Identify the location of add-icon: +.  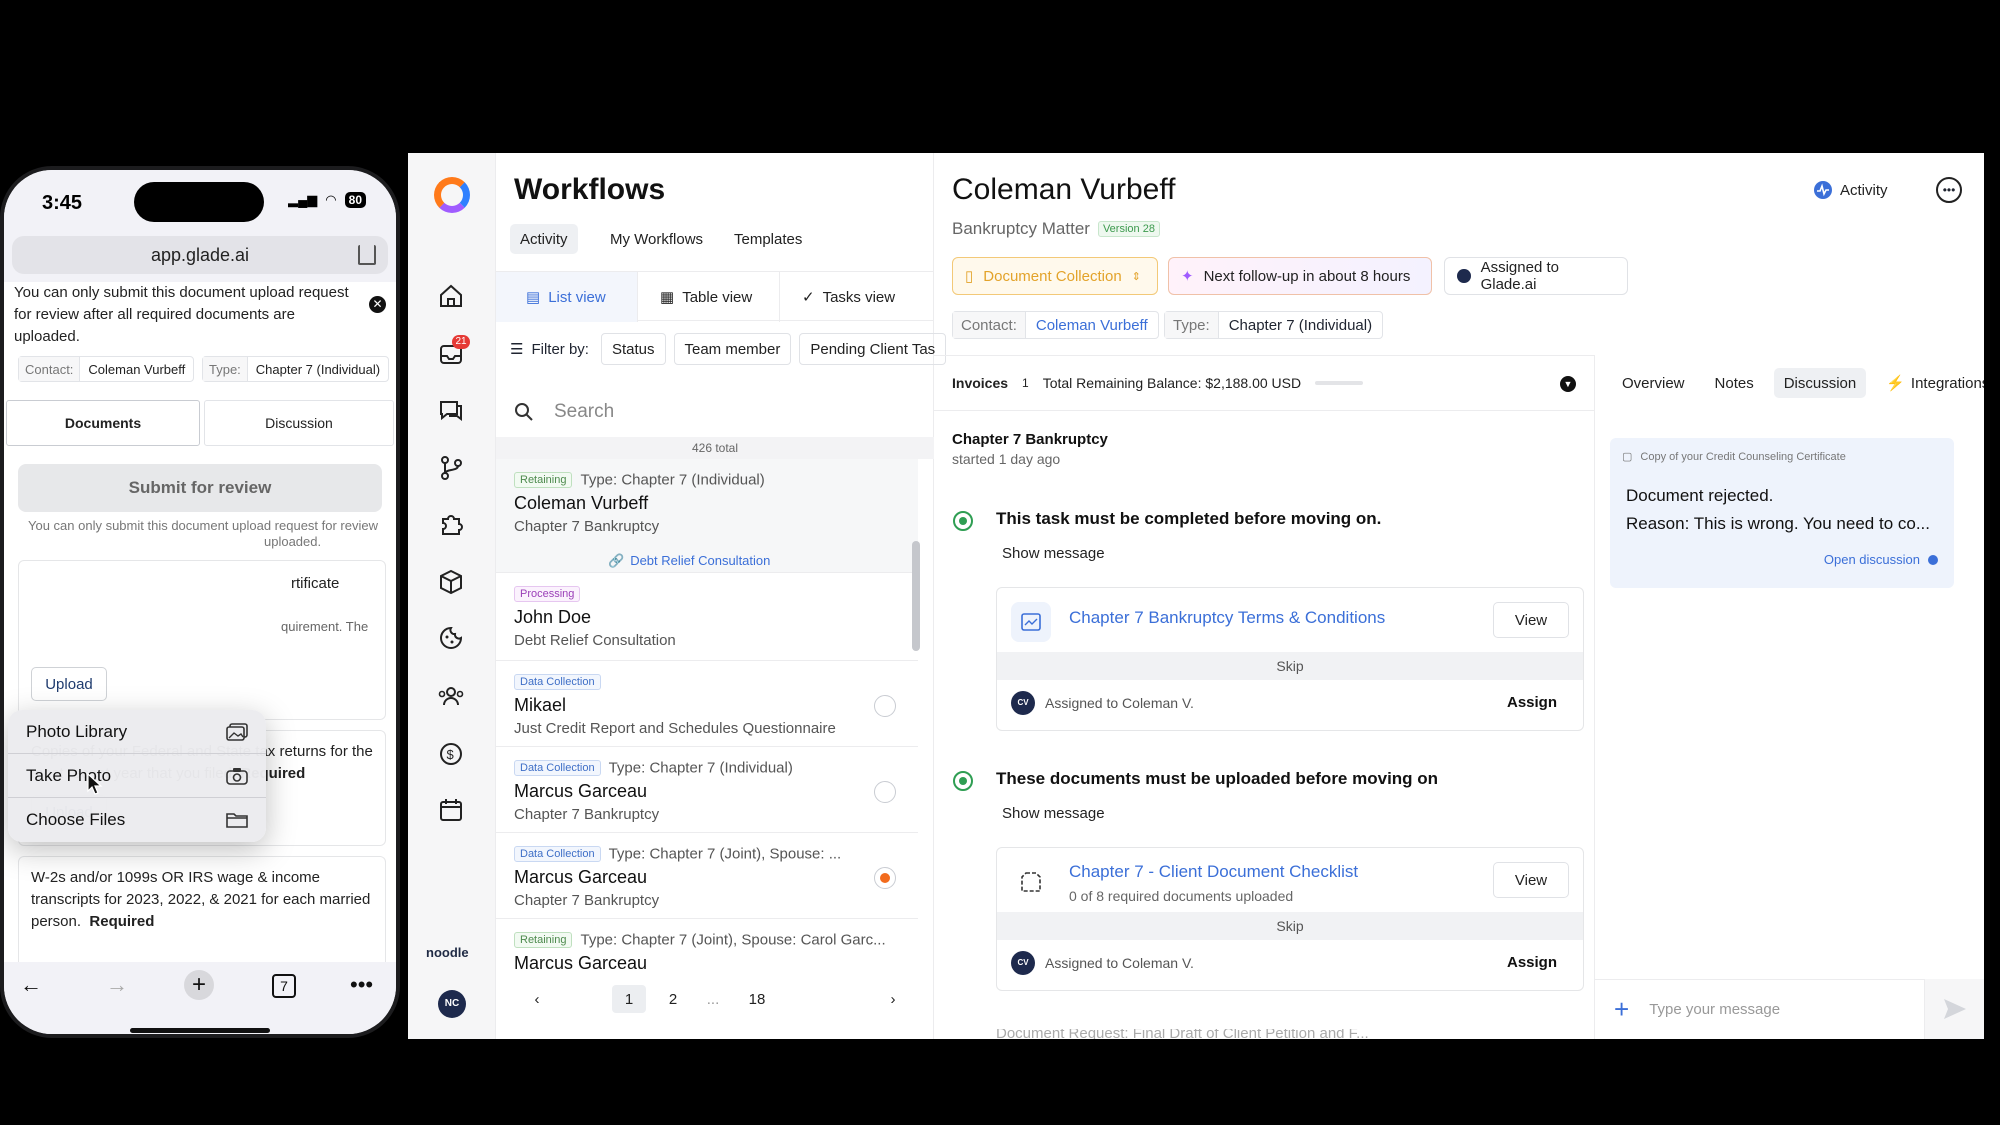
(1621, 1009).